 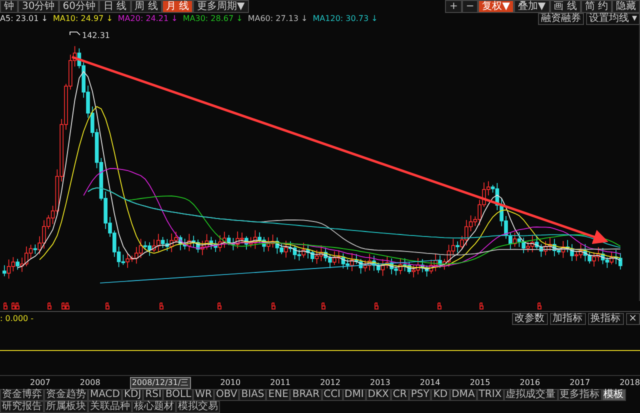 I want to click on period-tab: 月 线, so click(x=178, y=6).